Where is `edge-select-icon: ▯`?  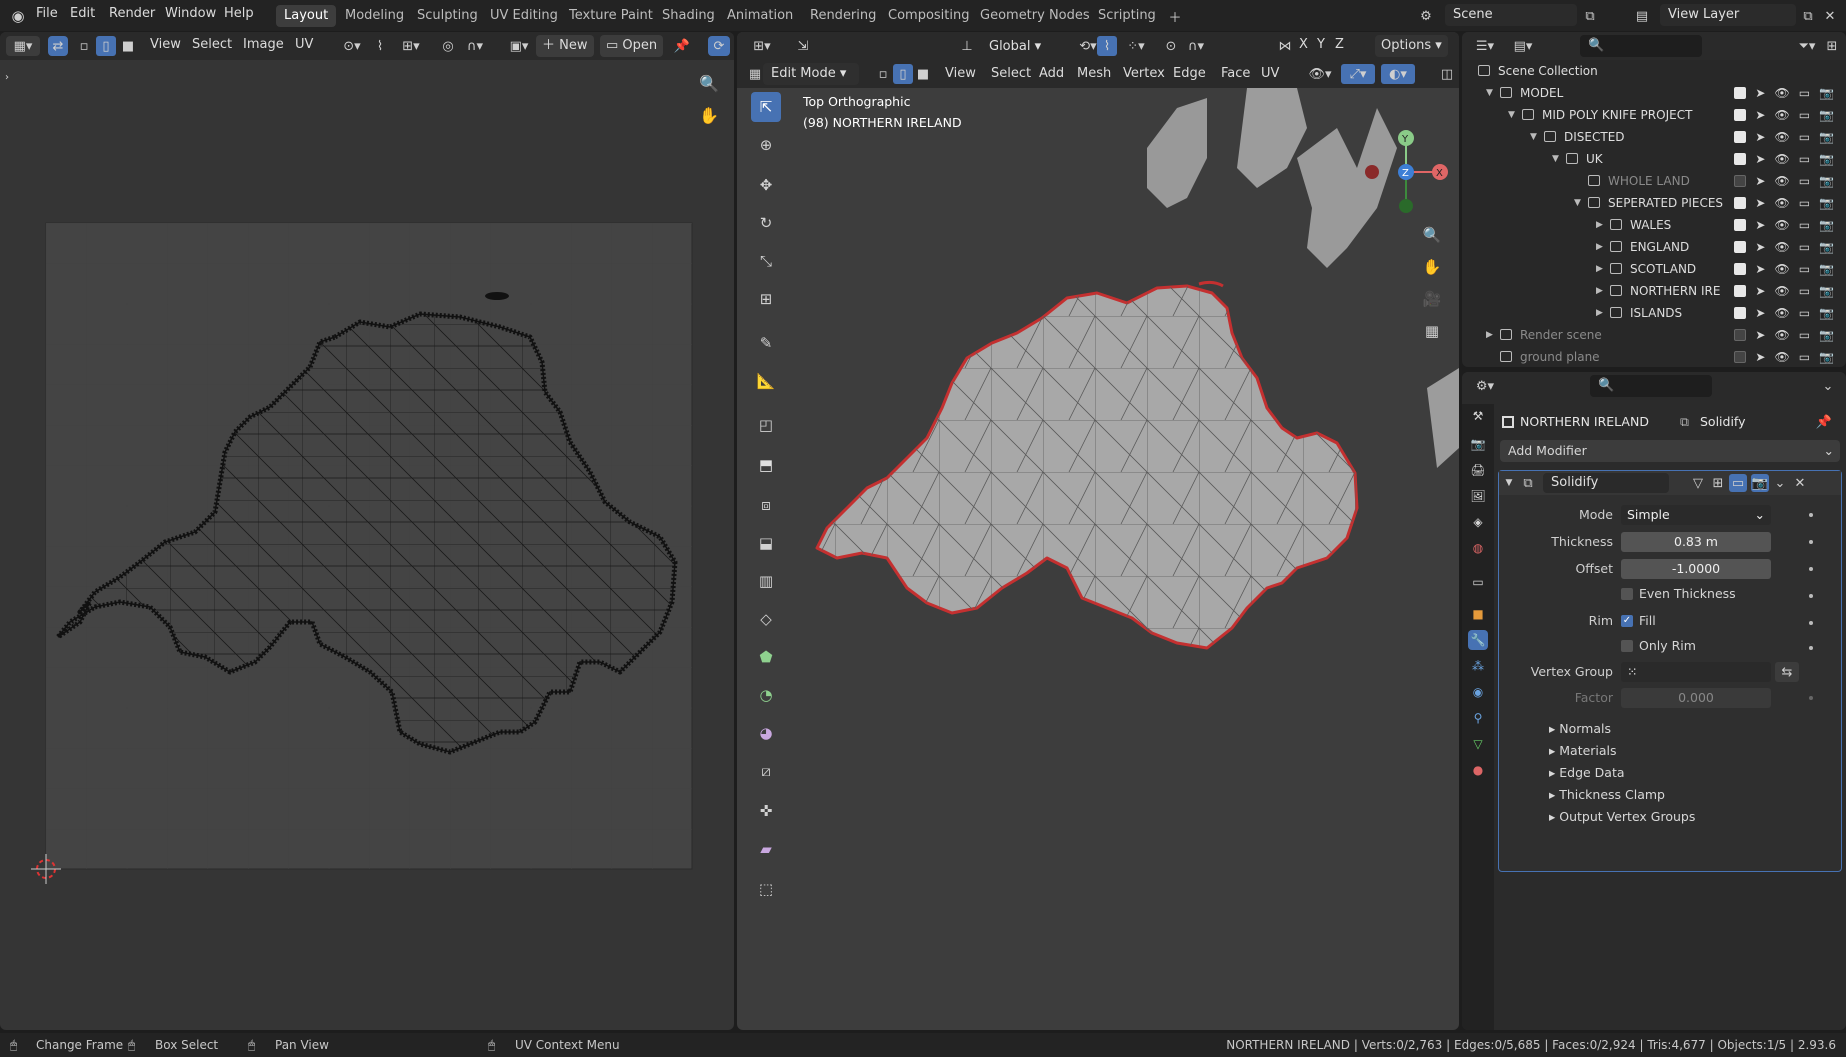
edge-select-icon: ▯ is located at coordinates (903, 74).